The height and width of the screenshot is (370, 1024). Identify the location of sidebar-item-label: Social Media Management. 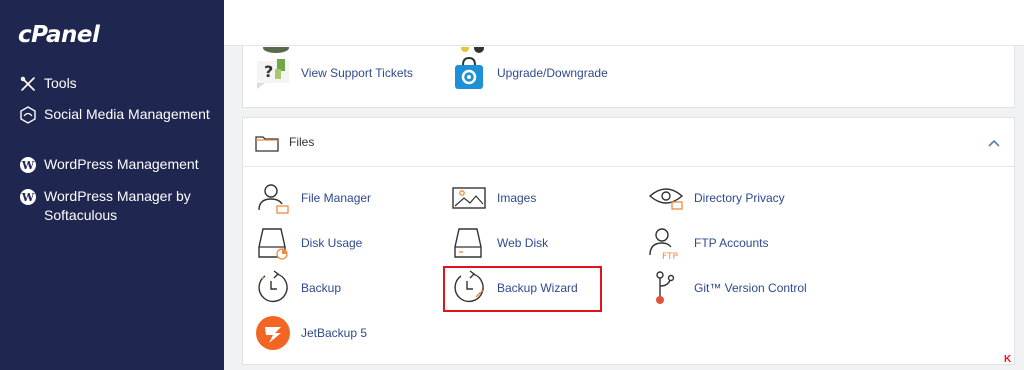
(127, 114).